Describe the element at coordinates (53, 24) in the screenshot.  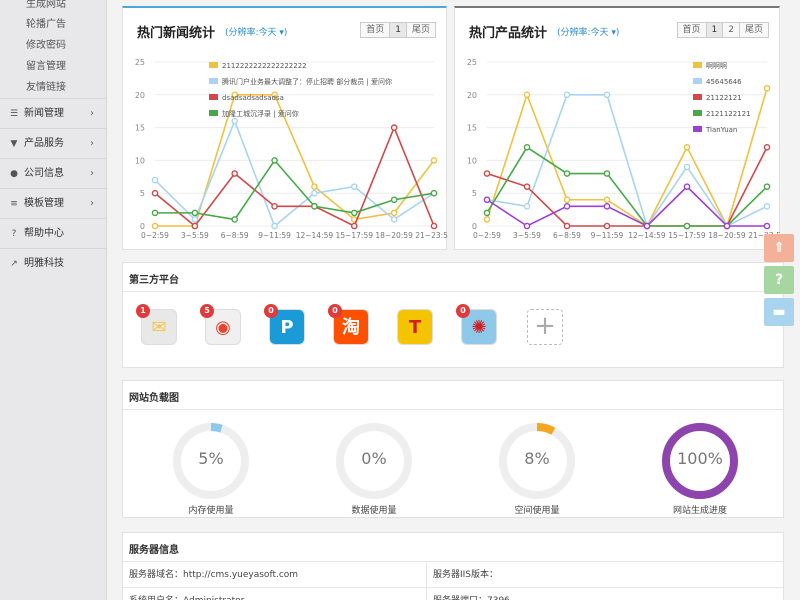
I see `sidebar-sub-item: 轮播广告` at that location.